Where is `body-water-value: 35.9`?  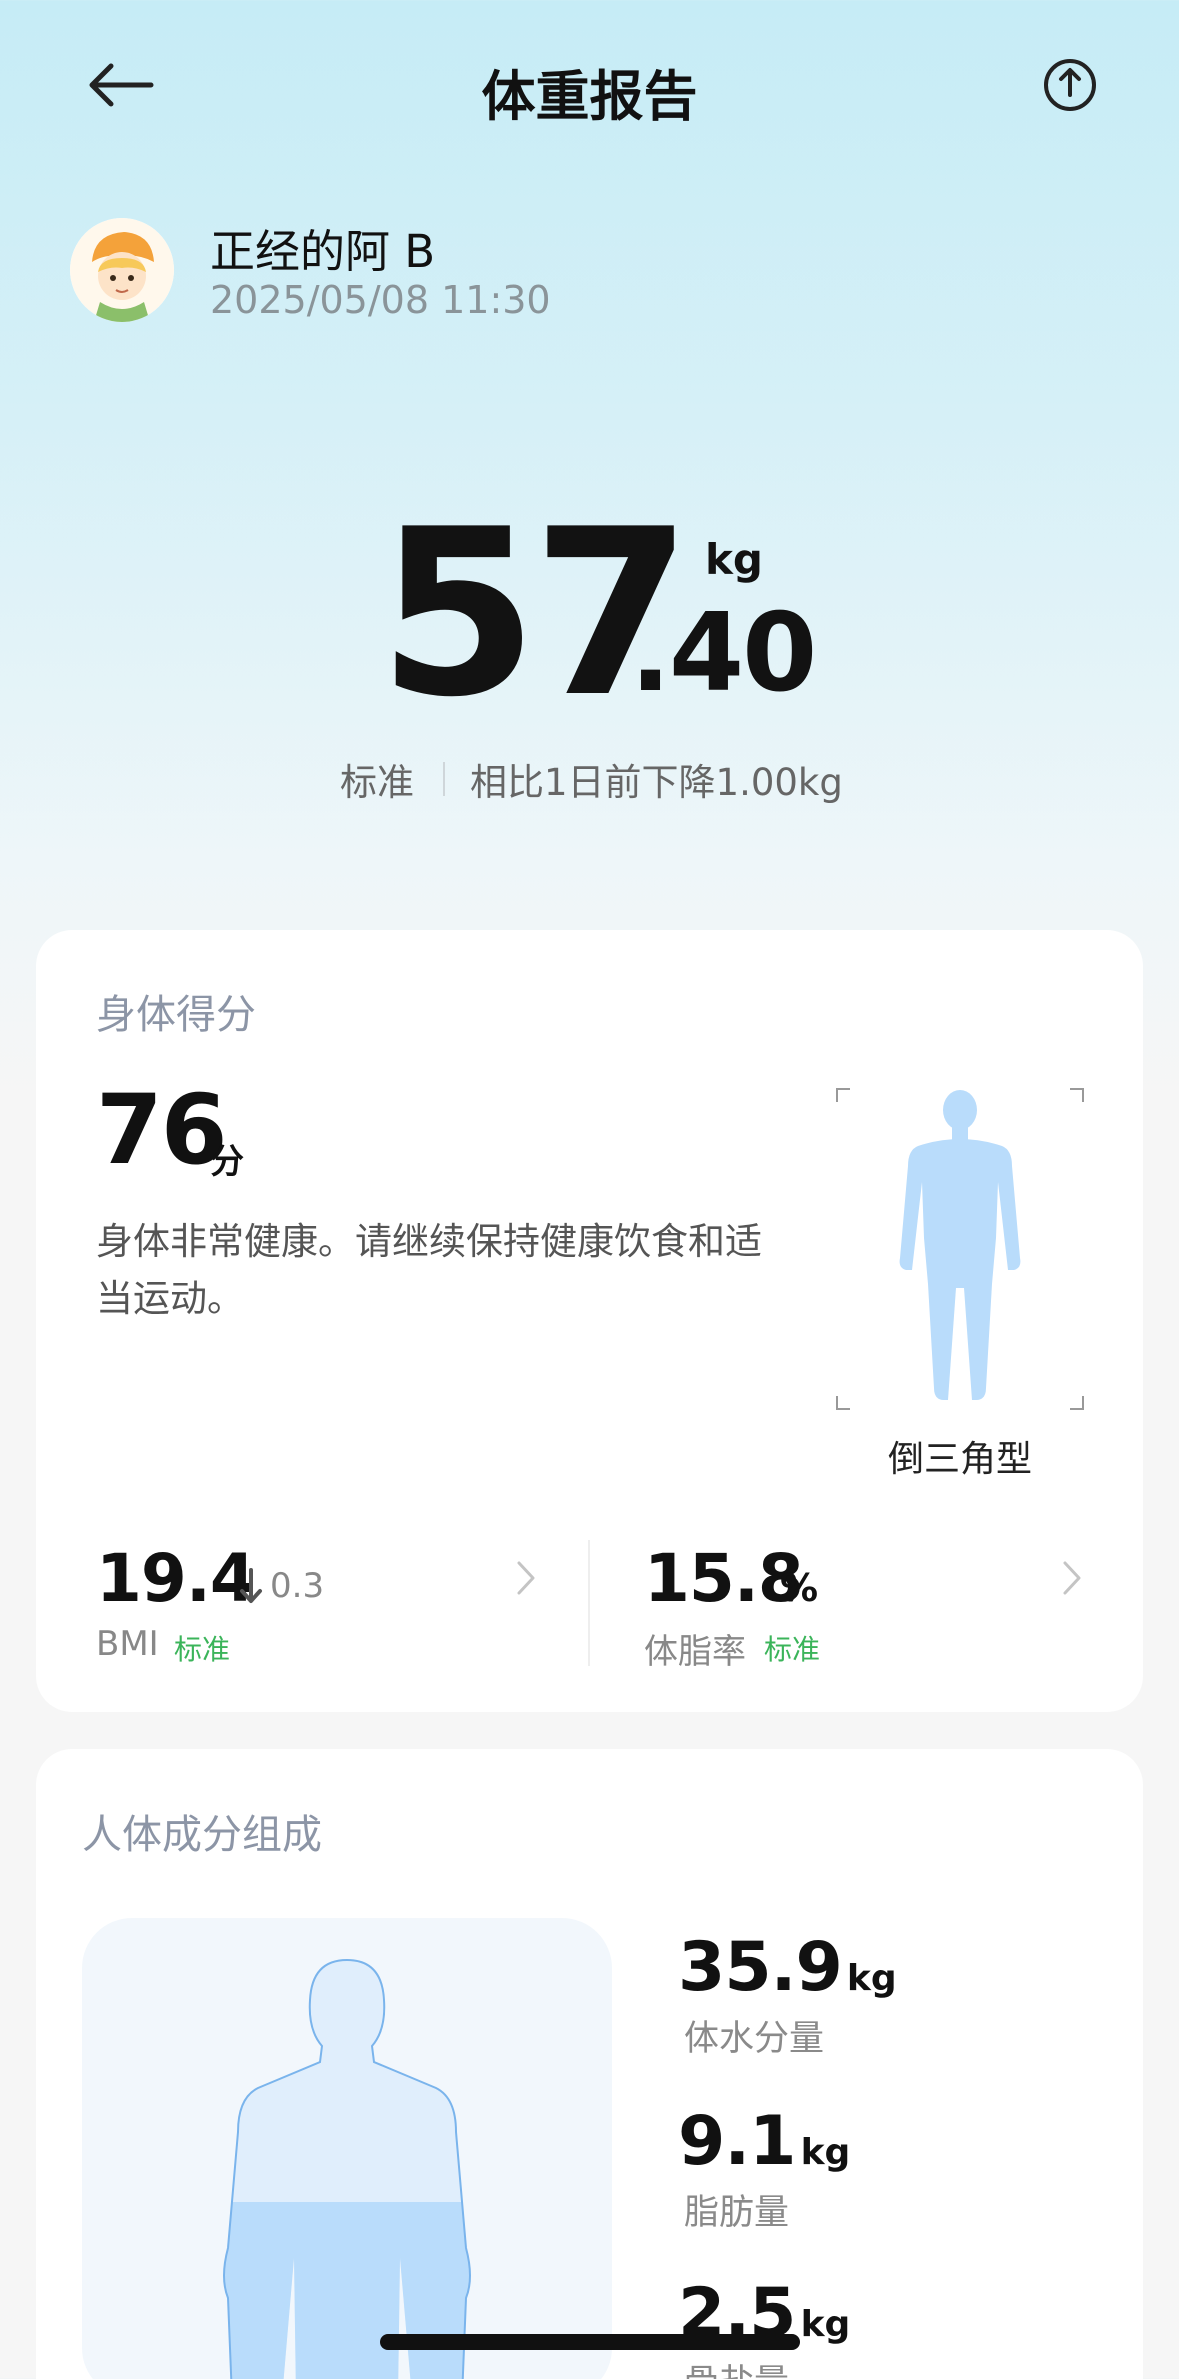
body-water-value: 35.9 is located at coordinates (760, 1967).